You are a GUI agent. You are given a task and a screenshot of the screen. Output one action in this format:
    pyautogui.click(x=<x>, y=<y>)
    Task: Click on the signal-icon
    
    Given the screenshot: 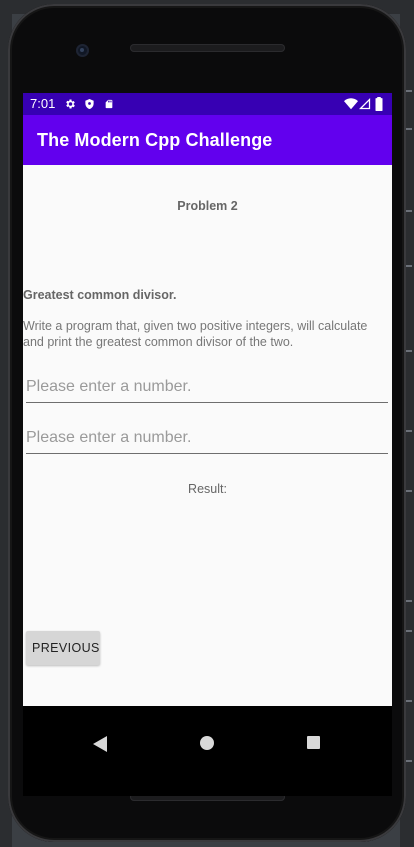 What is the action you would take?
    pyautogui.click(x=365, y=103)
    